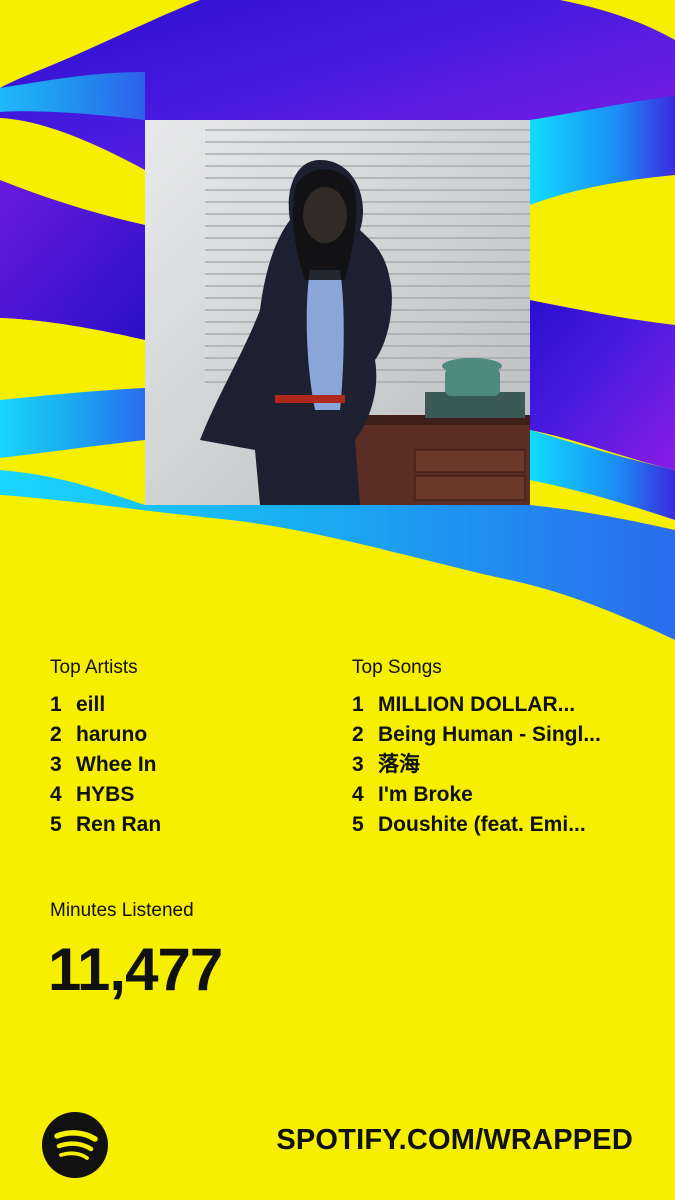 This screenshot has height=1200, width=675. I want to click on artist-name: haruno, so click(112, 734).